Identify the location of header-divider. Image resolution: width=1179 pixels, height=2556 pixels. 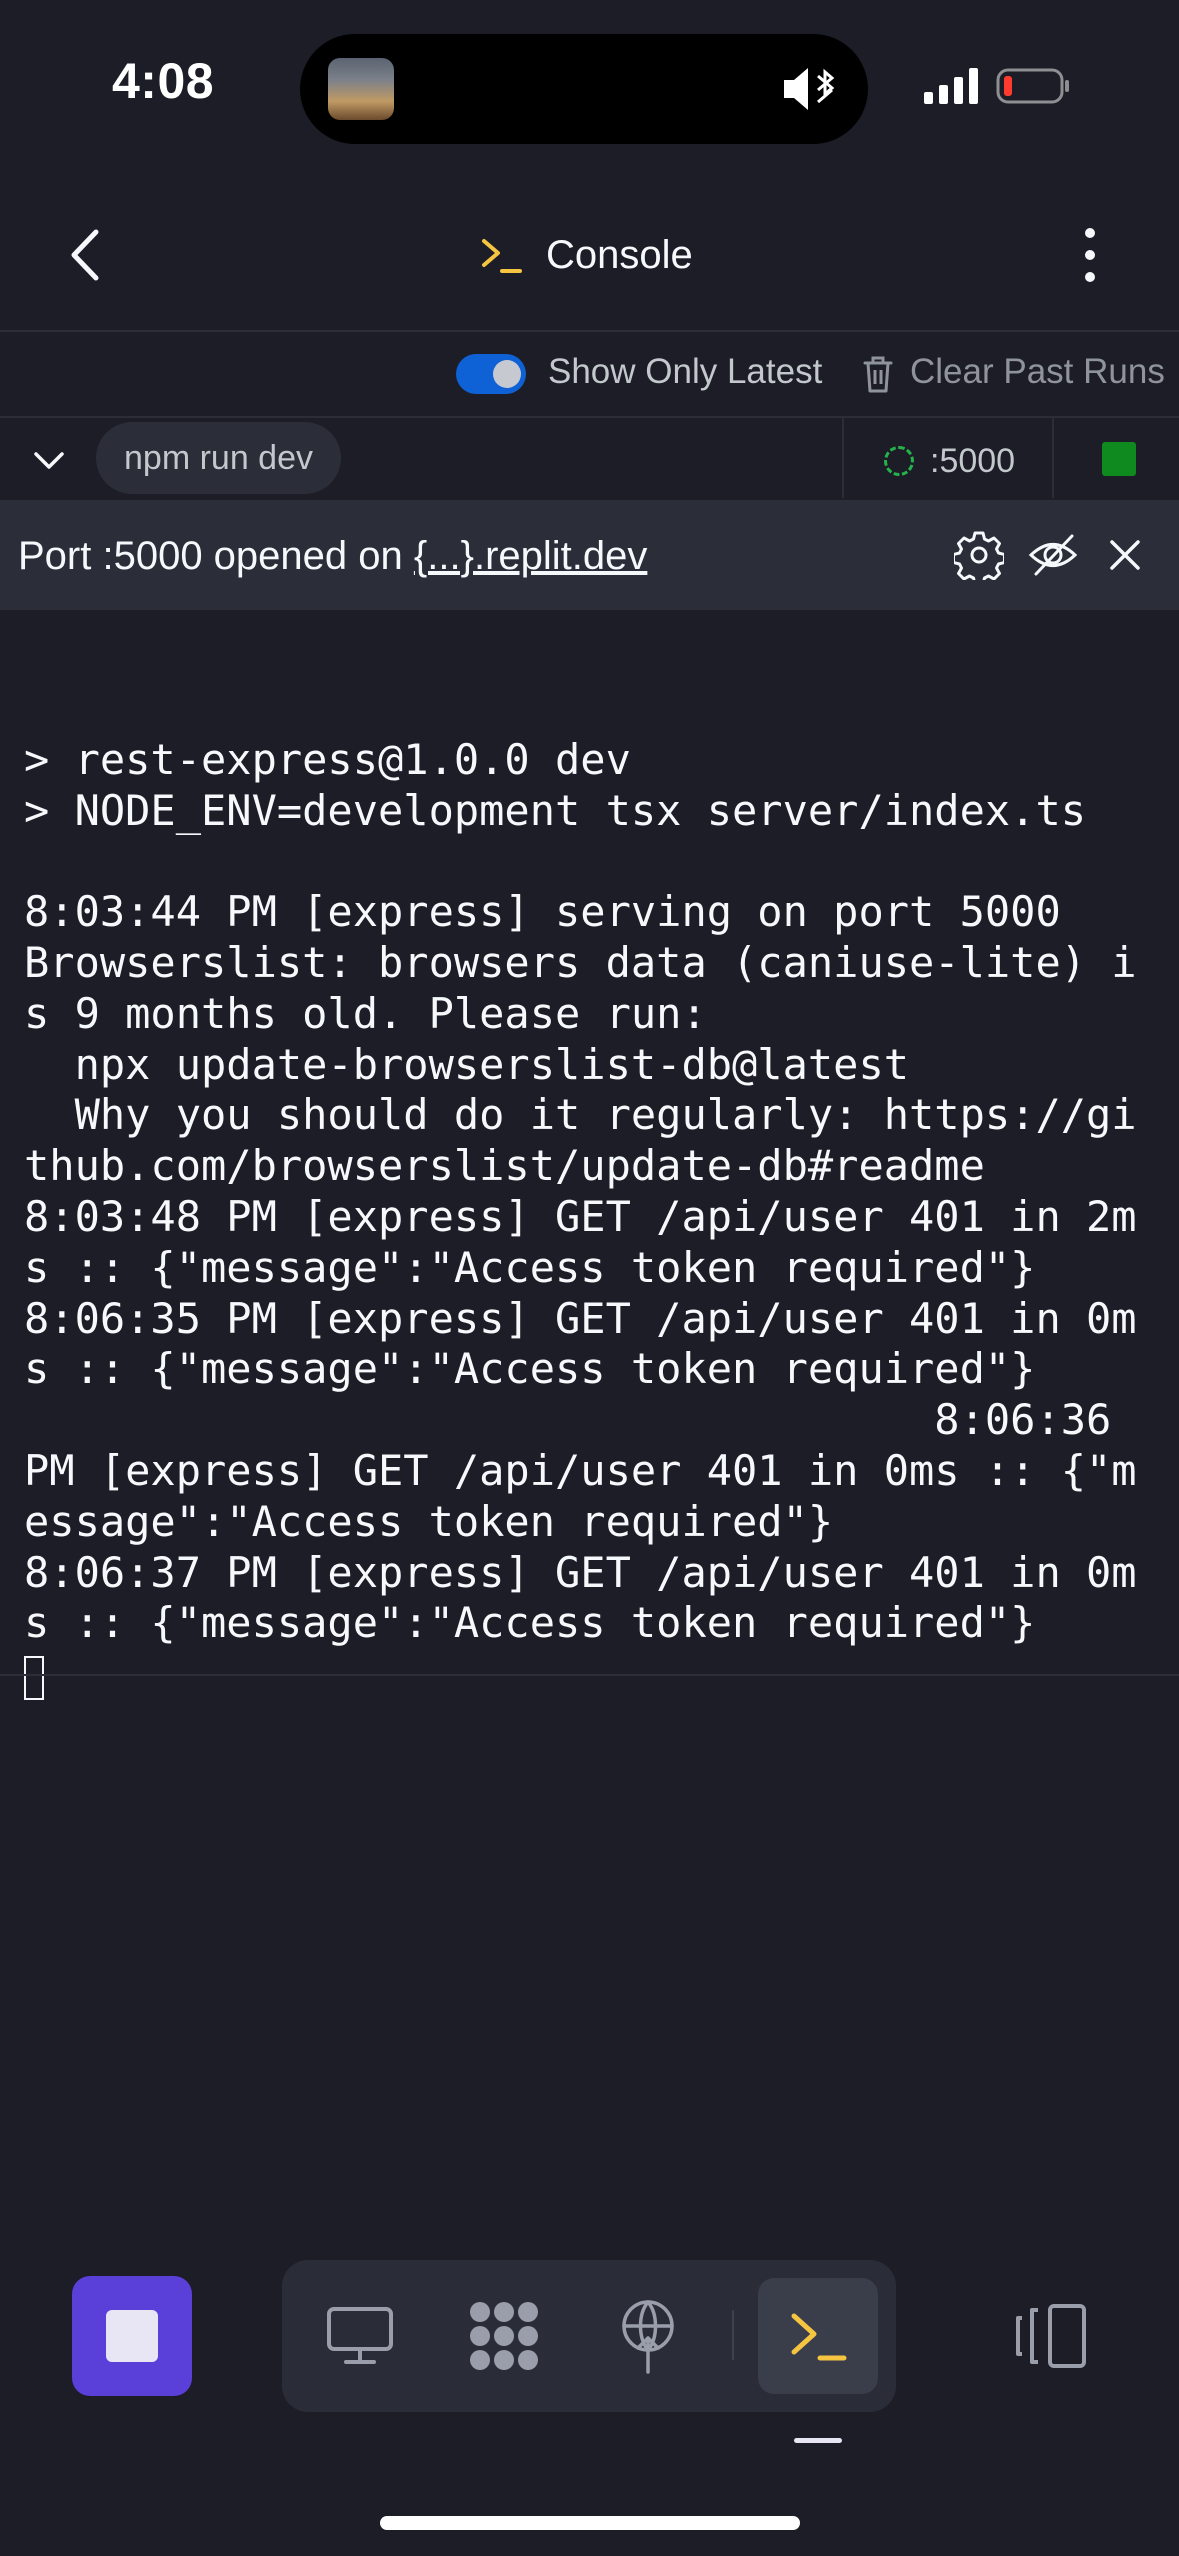
(589, 331).